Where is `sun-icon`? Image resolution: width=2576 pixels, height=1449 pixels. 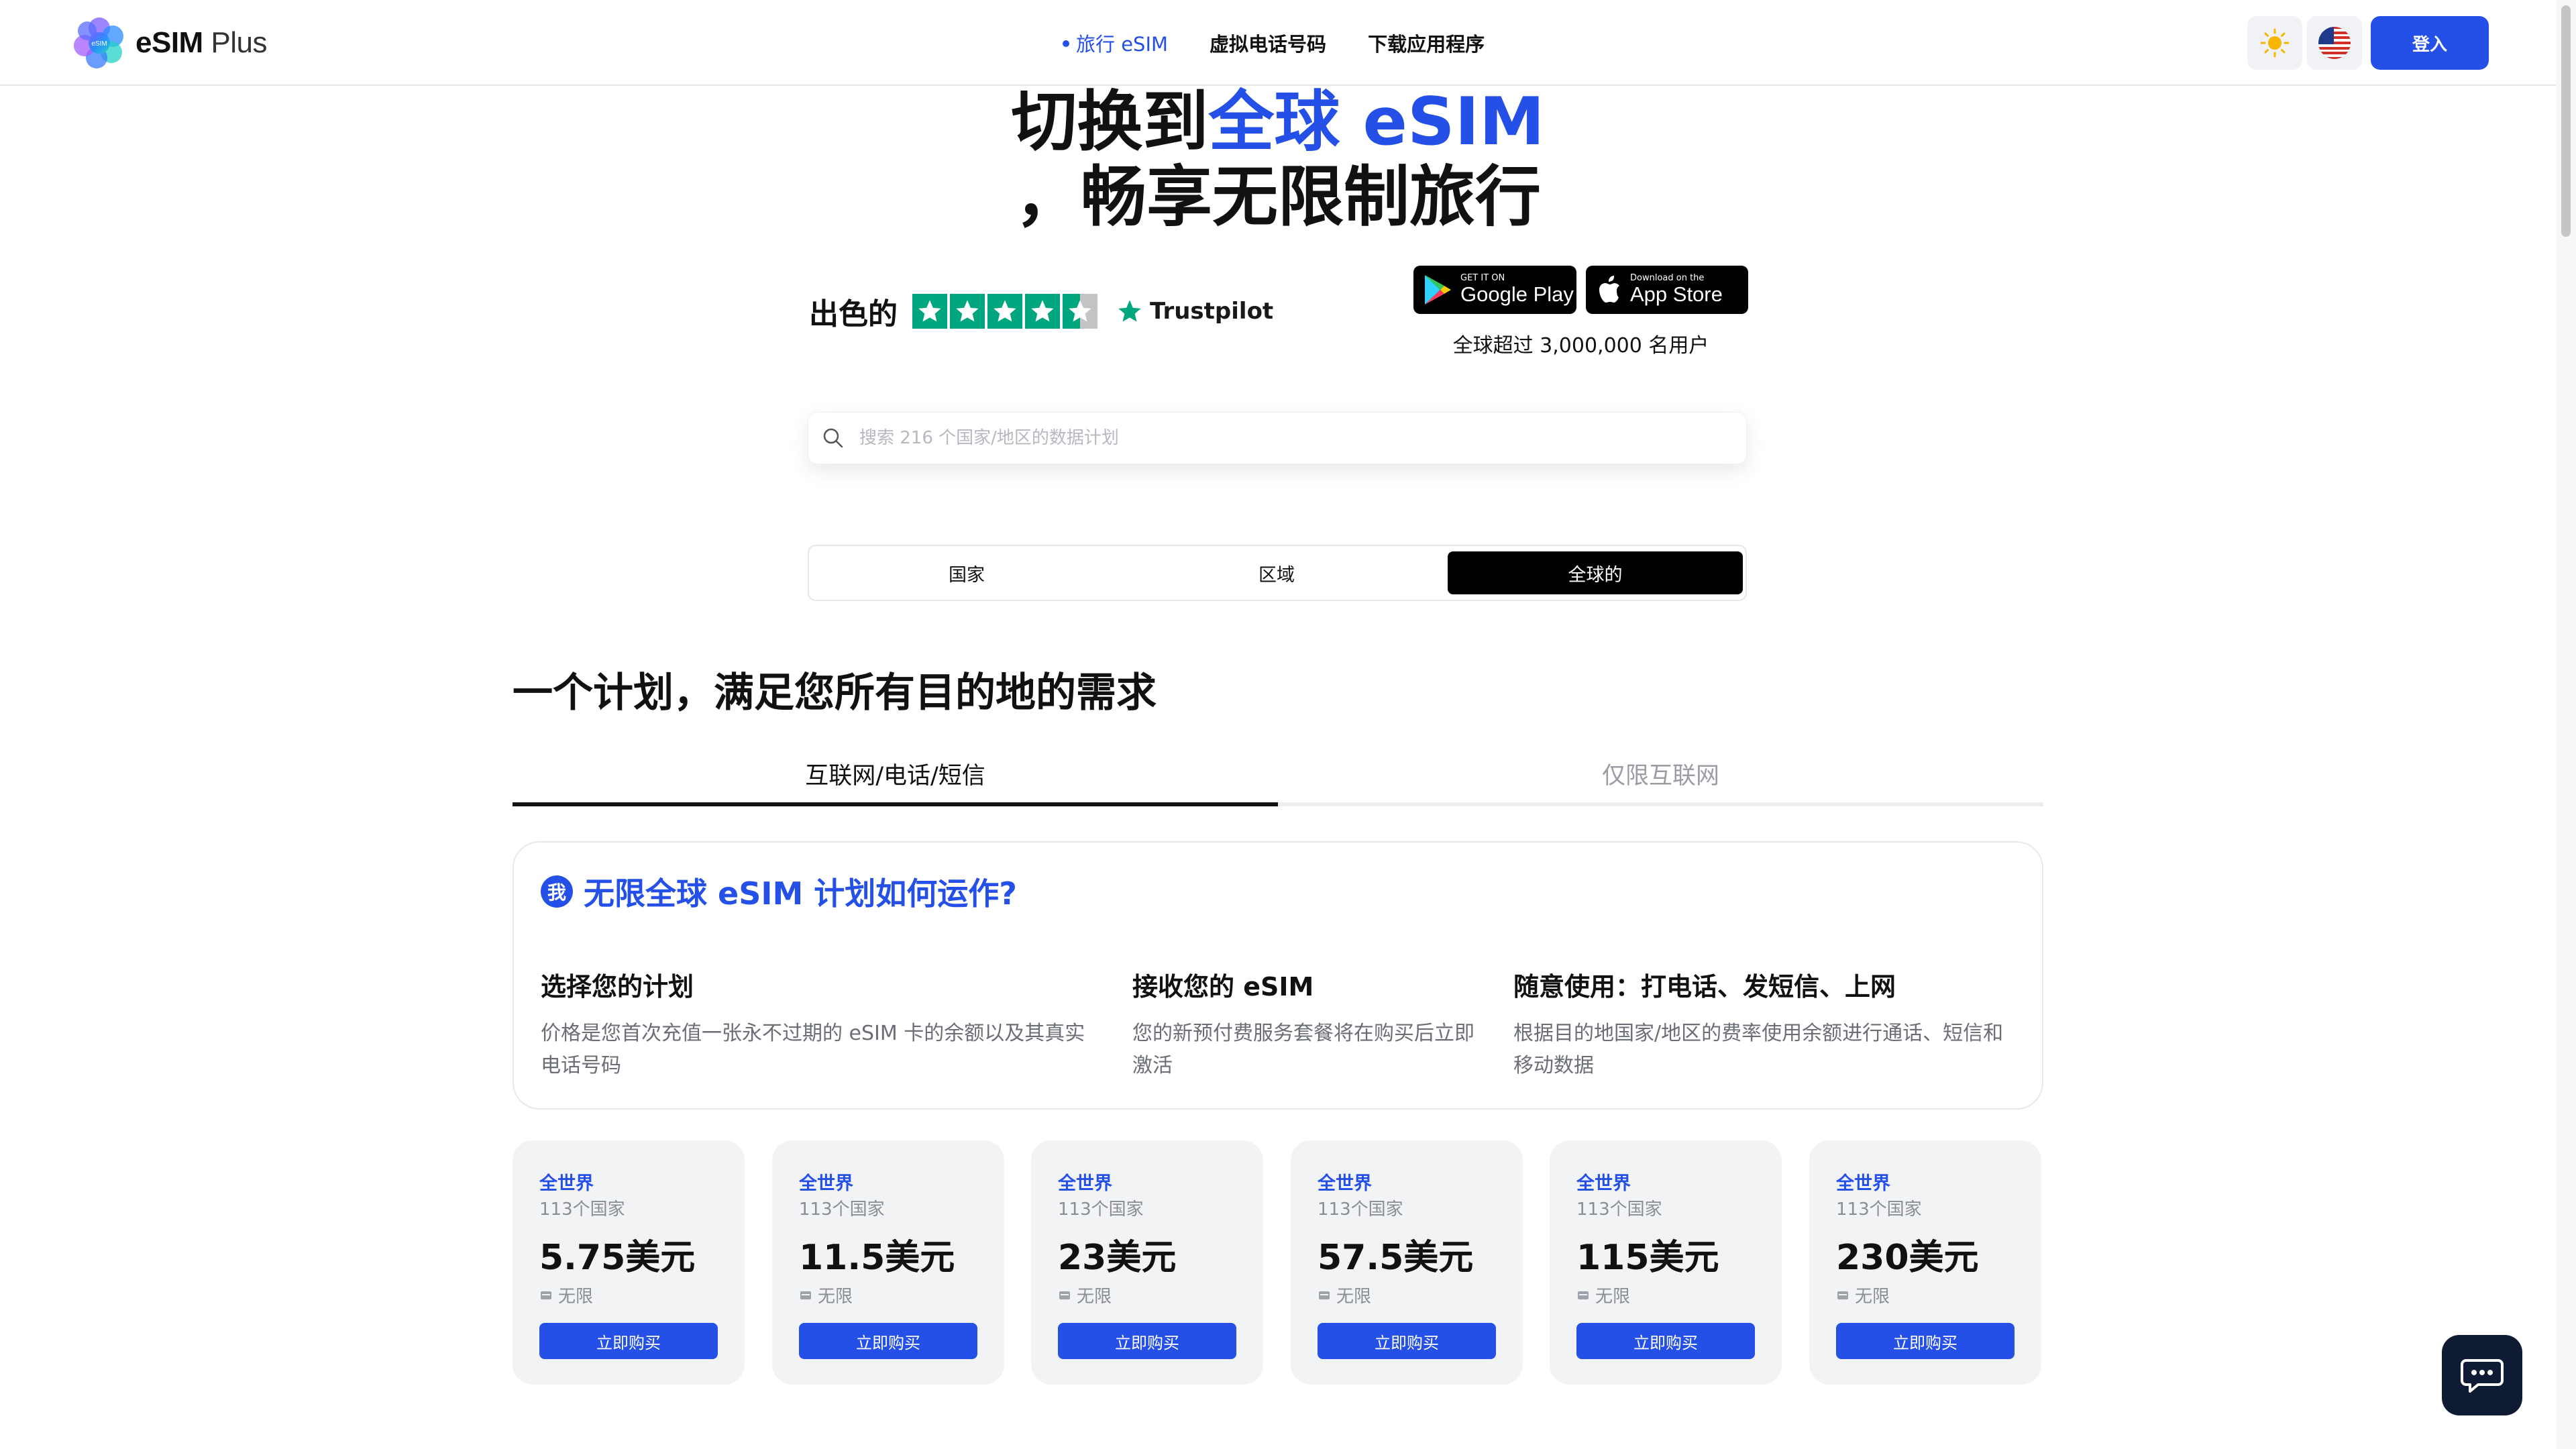
sun-icon is located at coordinates (2275, 43).